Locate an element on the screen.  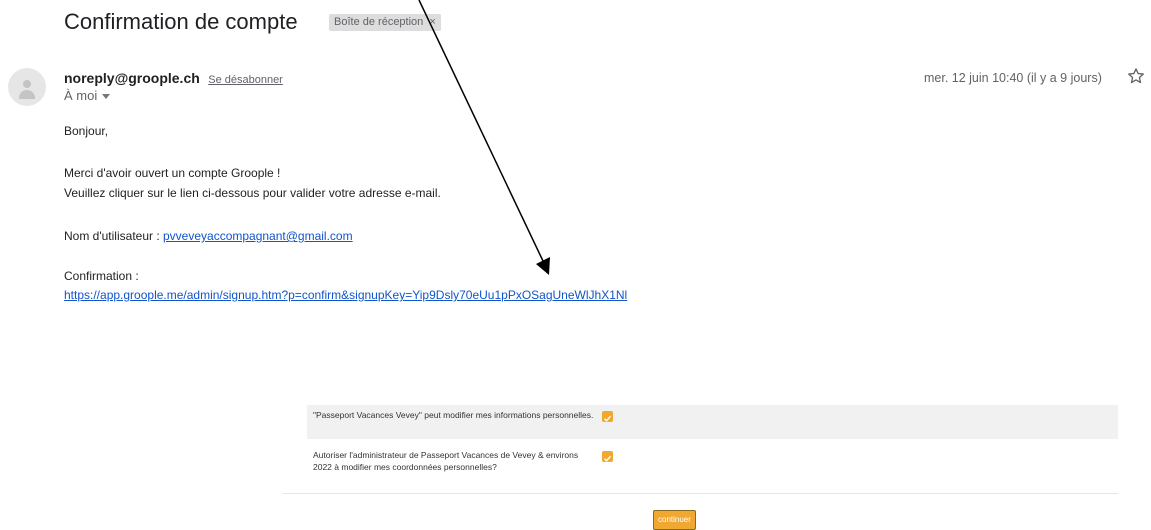
annotation-arrow is located at coordinates (484, 137).